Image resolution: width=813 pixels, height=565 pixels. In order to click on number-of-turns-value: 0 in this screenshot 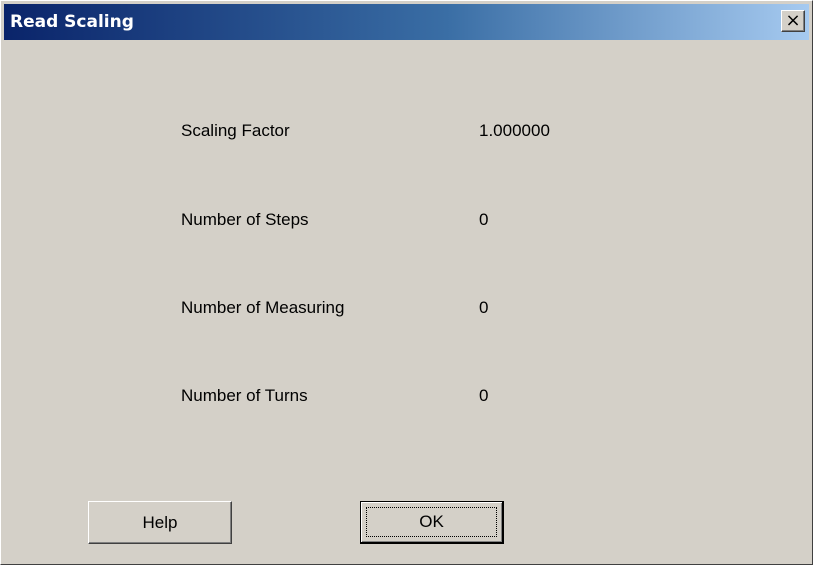, I will do `click(484, 395)`.